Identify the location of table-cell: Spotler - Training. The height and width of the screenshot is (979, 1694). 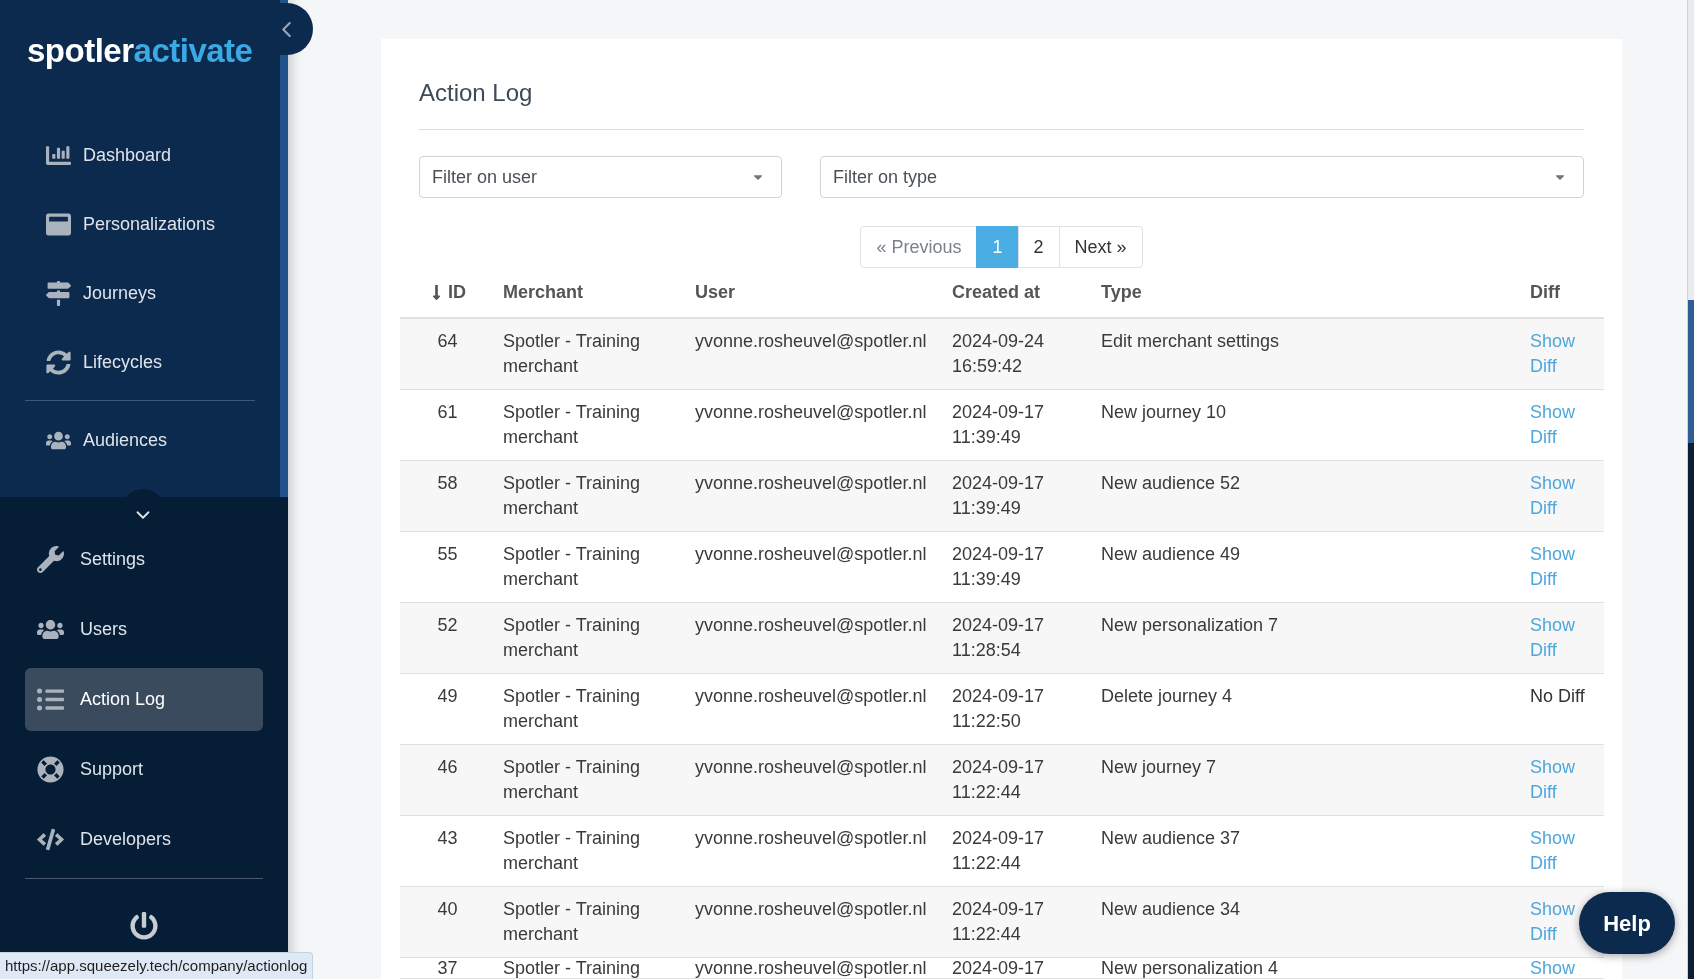
(572, 968).